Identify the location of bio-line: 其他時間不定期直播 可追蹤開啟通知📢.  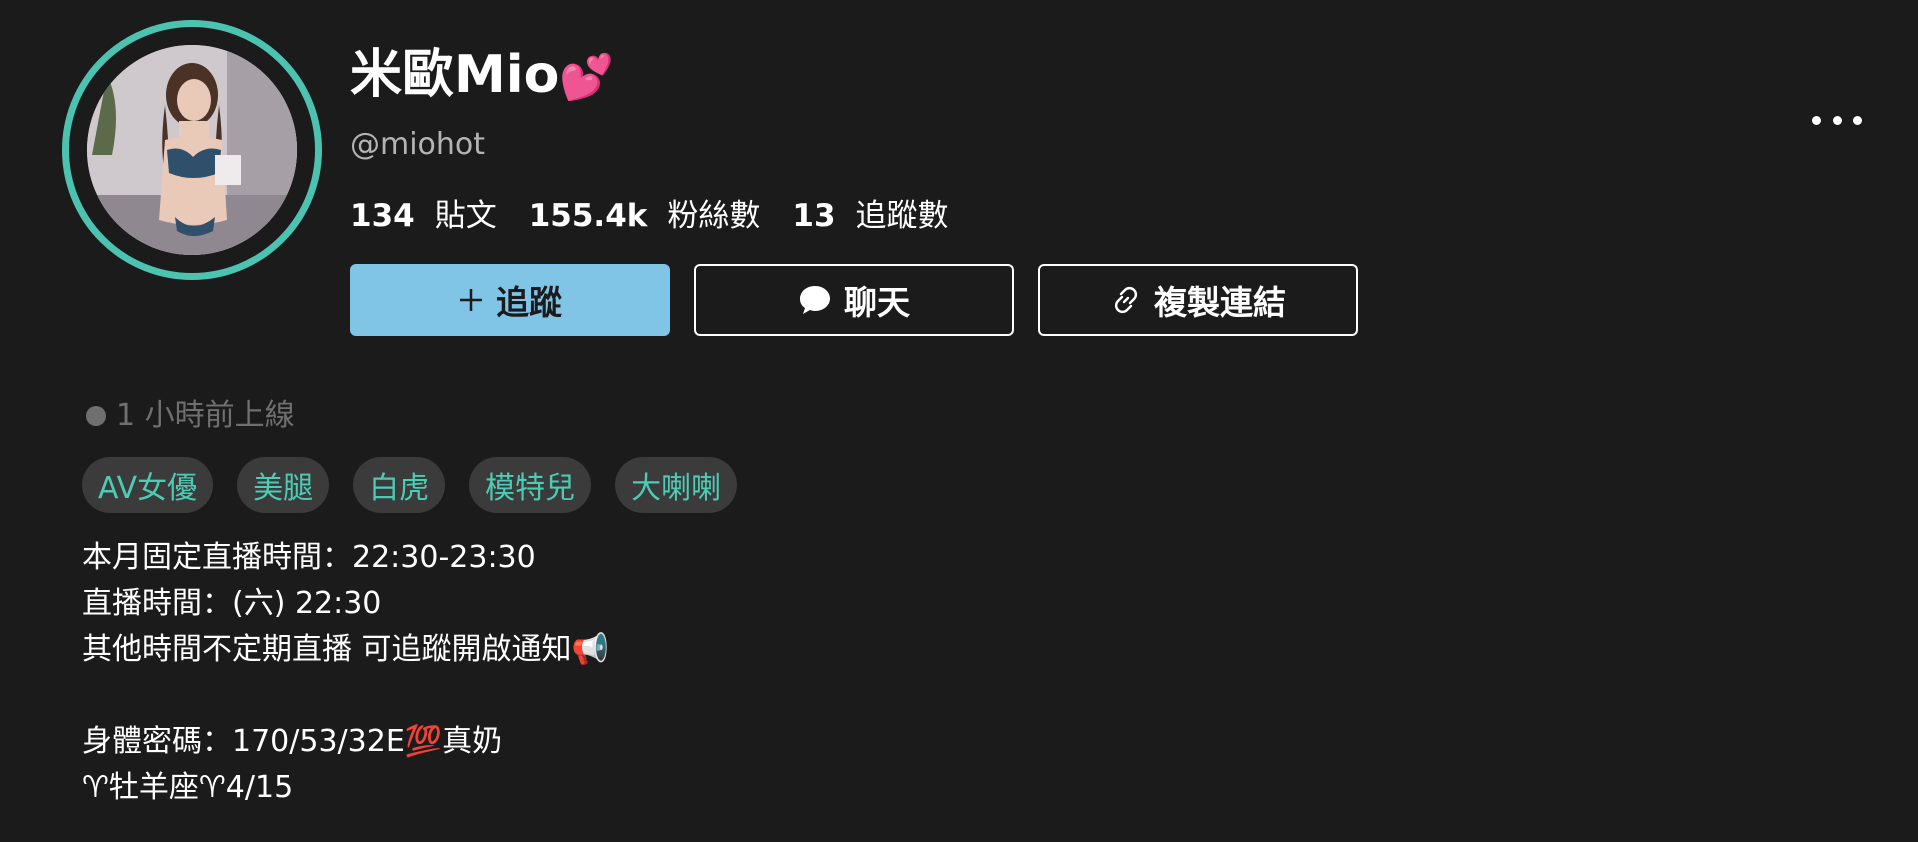
(345, 649).